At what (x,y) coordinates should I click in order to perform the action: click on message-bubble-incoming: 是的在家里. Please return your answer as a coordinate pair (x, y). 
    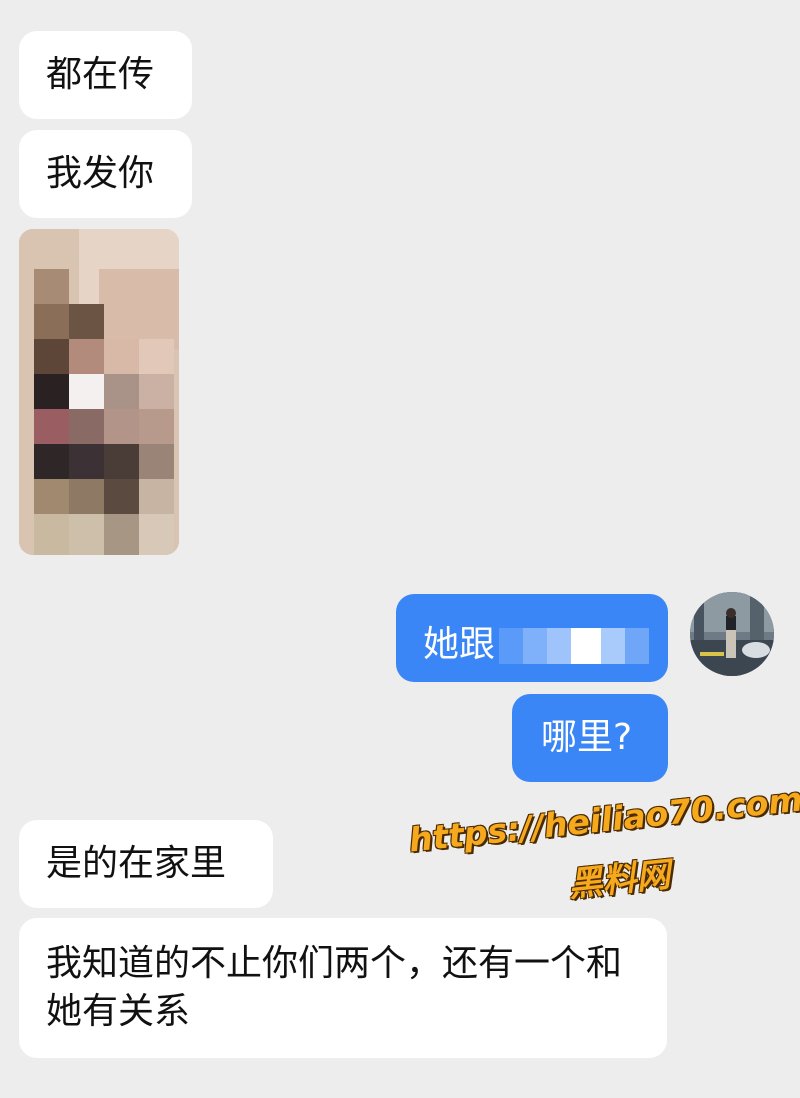
    Looking at the image, I should click on (146, 864).